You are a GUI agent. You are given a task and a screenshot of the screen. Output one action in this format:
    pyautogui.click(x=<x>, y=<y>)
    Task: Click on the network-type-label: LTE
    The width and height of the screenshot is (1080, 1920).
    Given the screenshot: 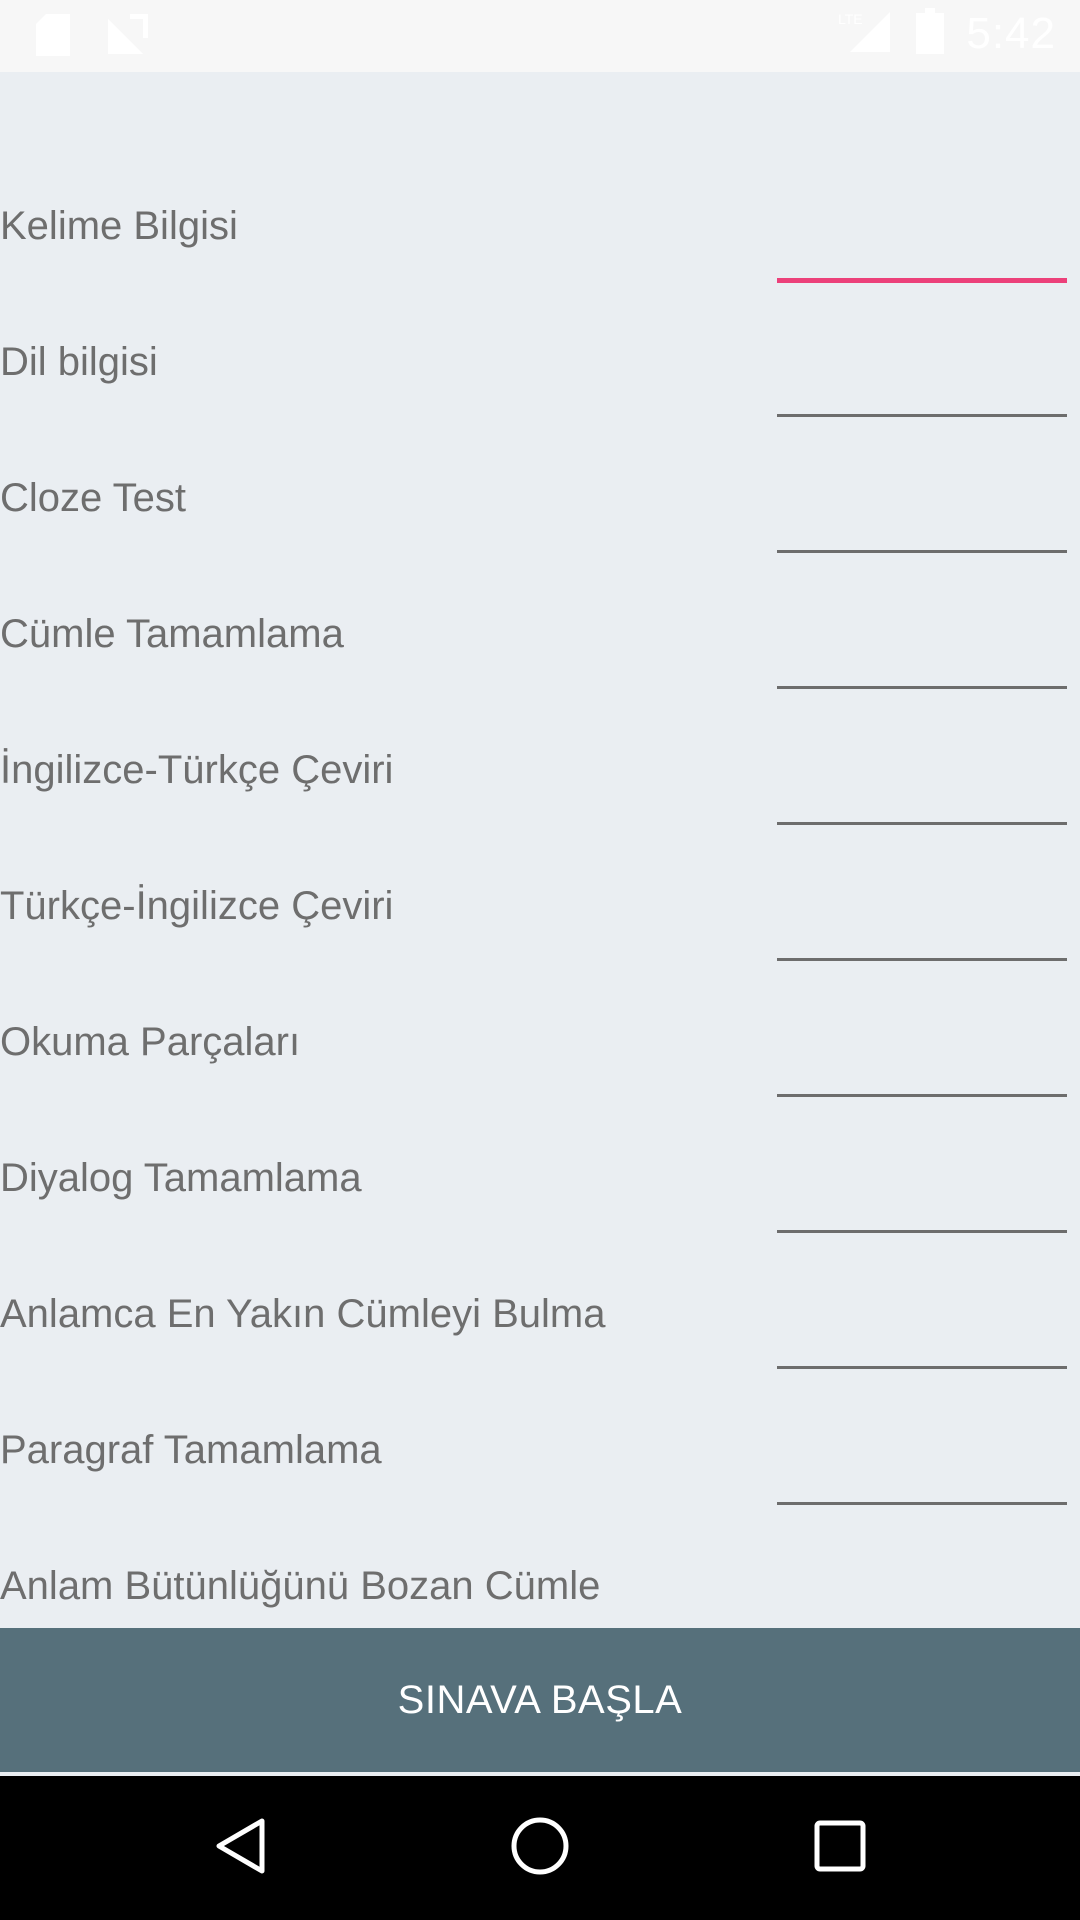 What is the action you would take?
    pyautogui.click(x=850, y=19)
    